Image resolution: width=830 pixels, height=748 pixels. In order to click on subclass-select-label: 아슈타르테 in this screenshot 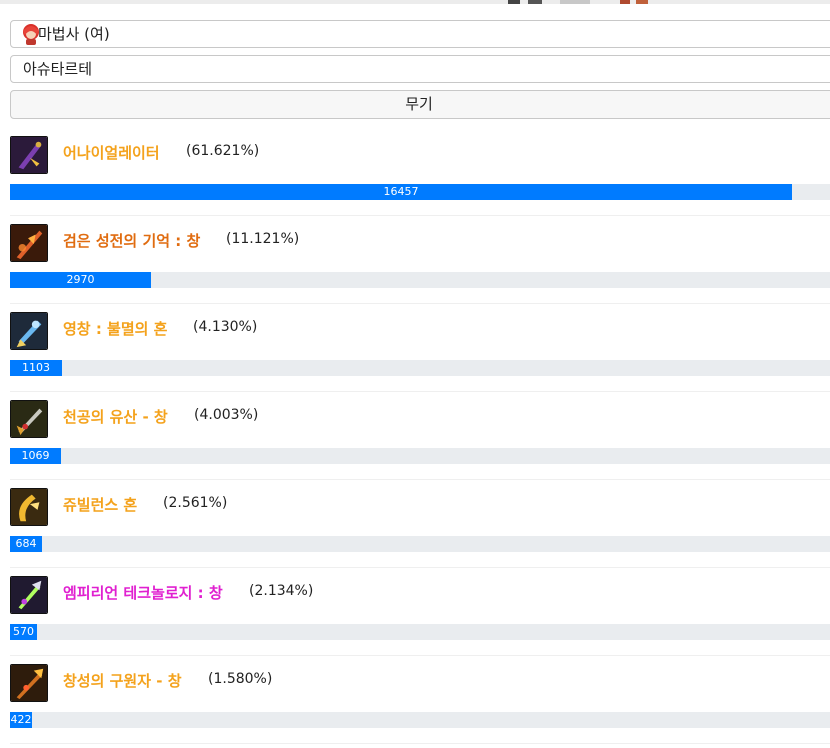, I will do `click(58, 69)`.